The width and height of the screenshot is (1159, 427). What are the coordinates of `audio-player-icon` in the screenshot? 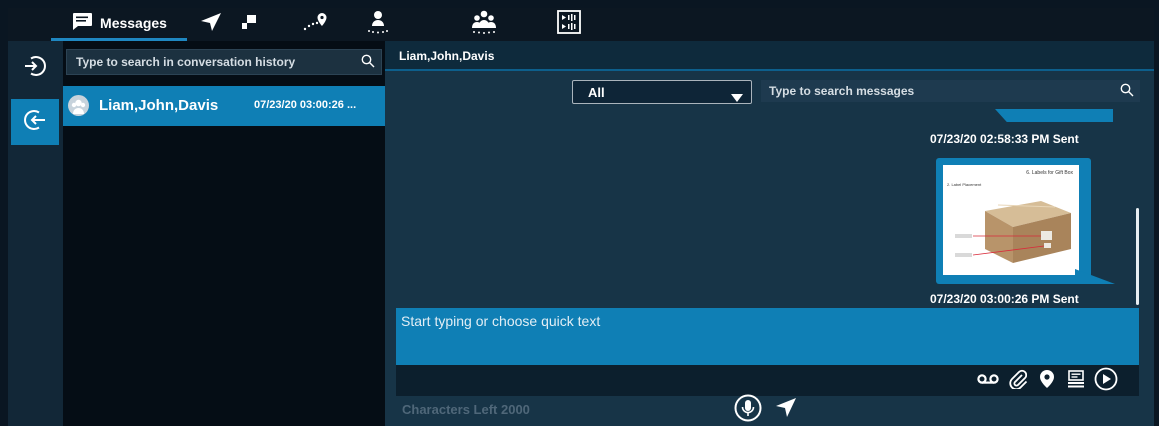 It's located at (569, 24).